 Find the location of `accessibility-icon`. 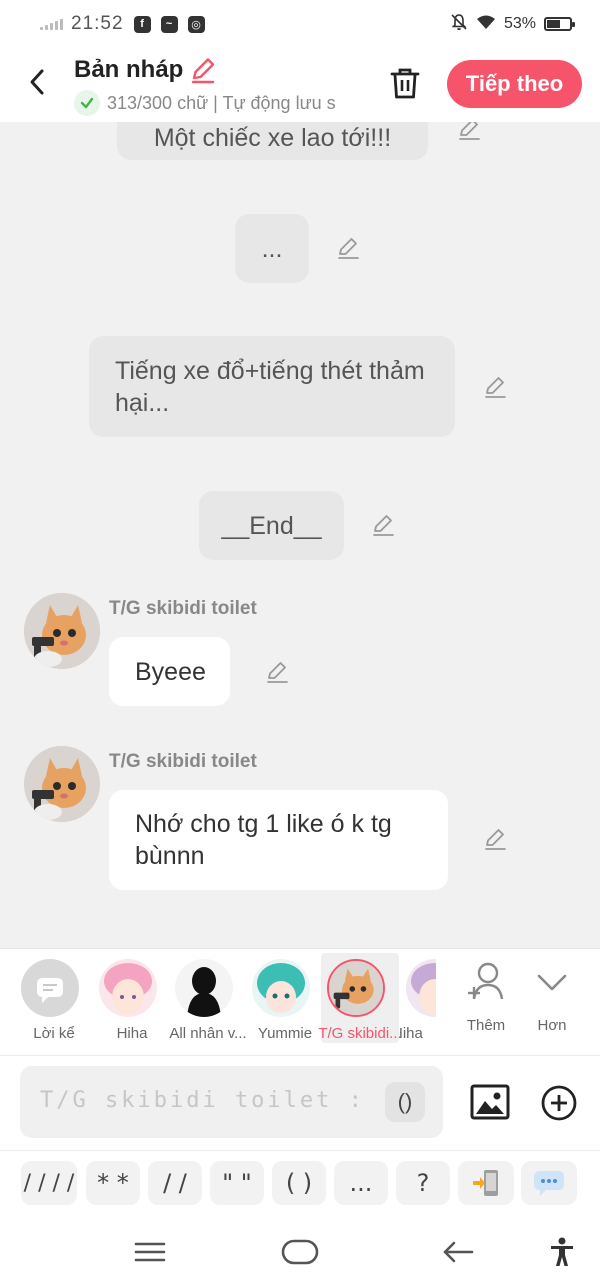

accessibility-icon is located at coordinates (562, 1251).